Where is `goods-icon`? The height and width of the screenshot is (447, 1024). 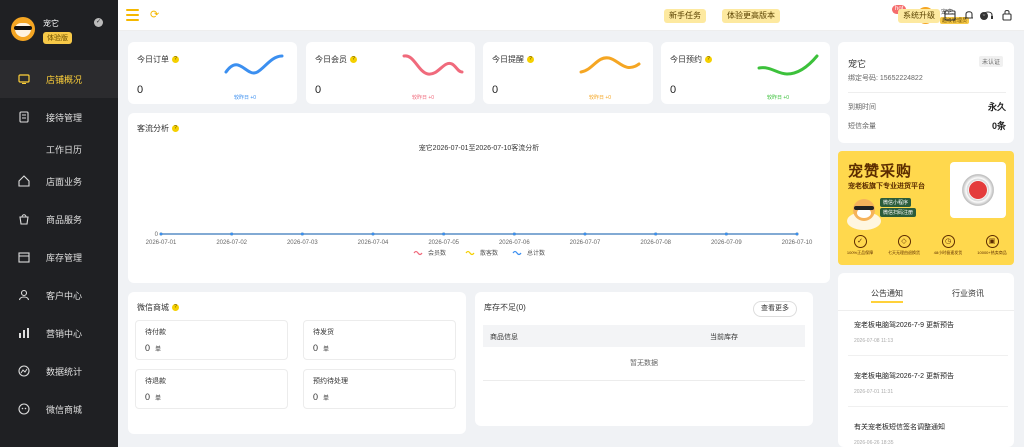 goods-icon is located at coordinates (24, 219).